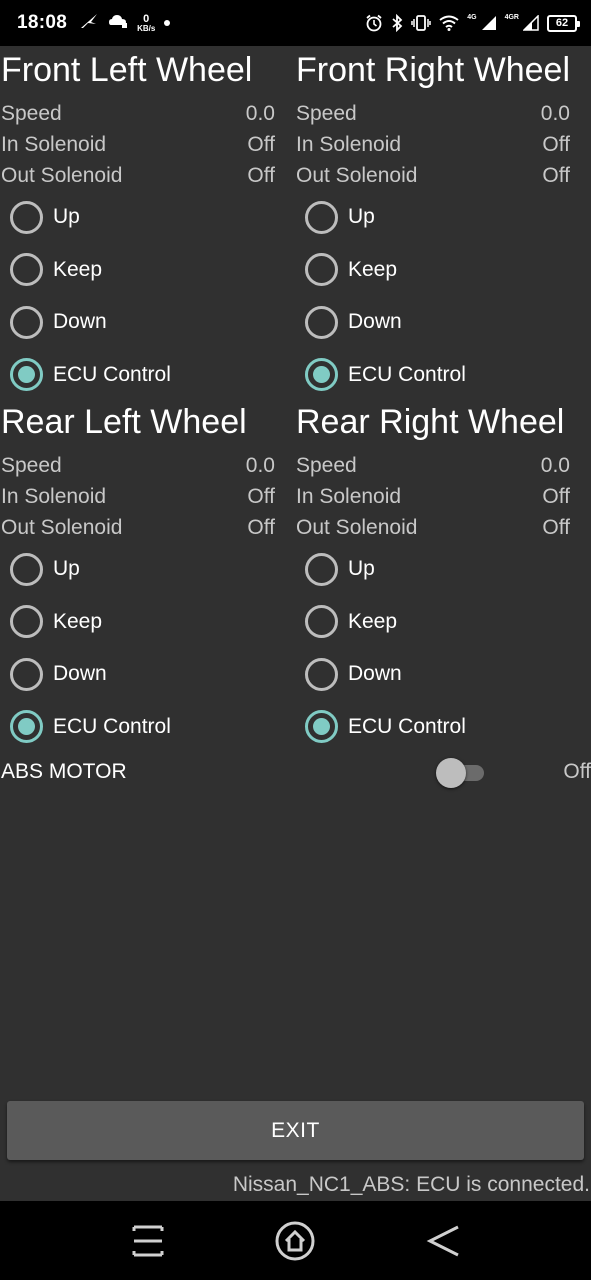 This screenshot has width=591, height=1280. Describe the element at coordinates (295, 1130) in the screenshot. I see `exit-button: EXIT` at that location.